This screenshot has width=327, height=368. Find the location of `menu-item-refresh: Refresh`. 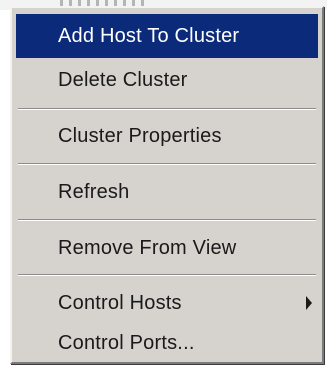

menu-item-refresh: Refresh is located at coordinates (167, 192).